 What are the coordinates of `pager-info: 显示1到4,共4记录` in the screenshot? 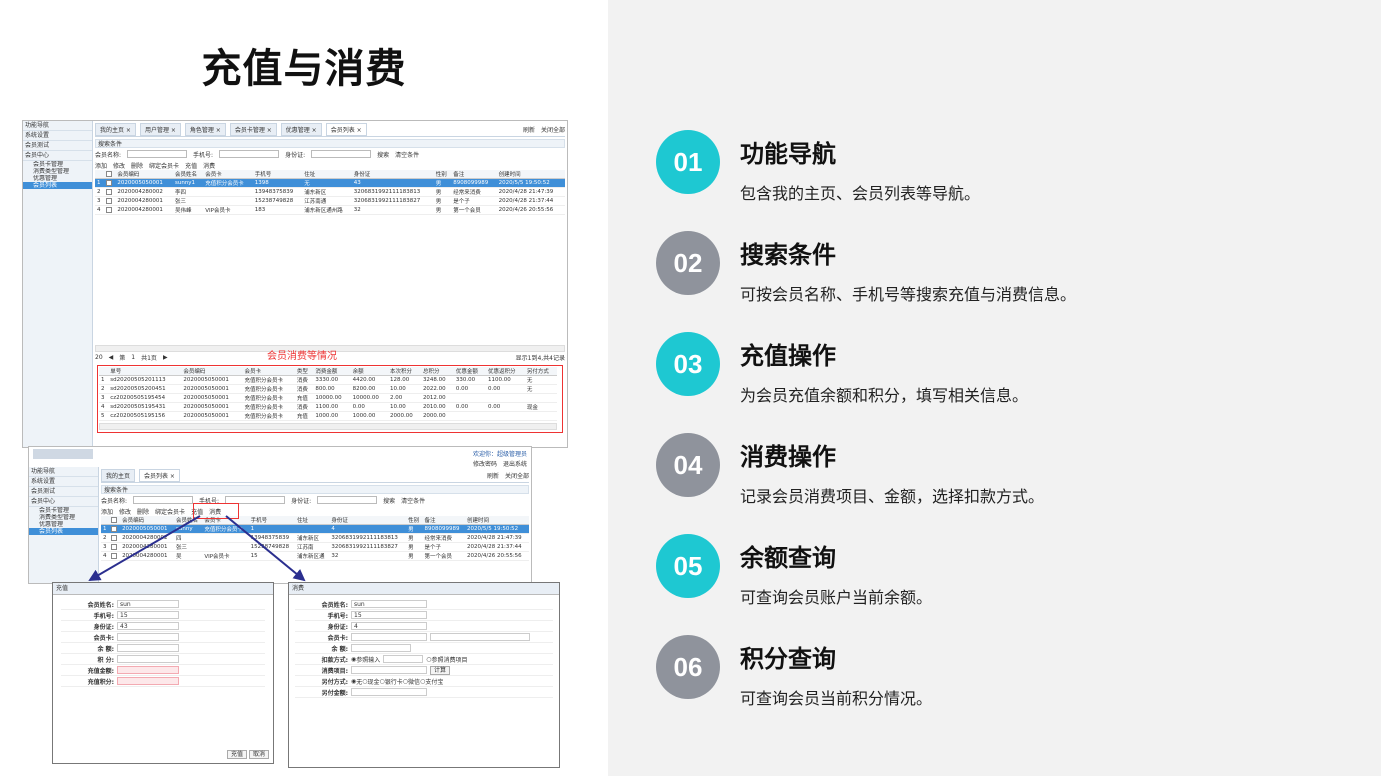 It's located at (540, 358).